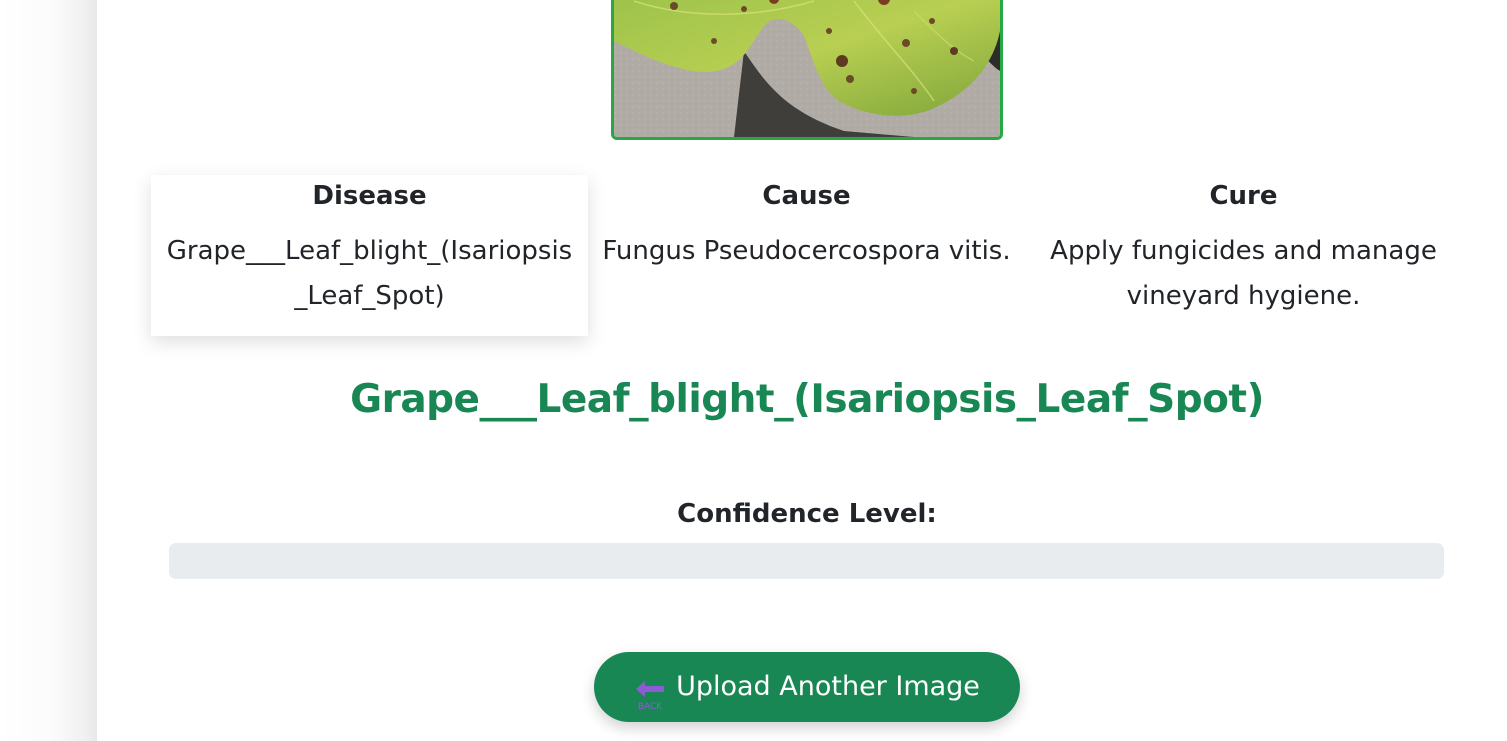 This screenshot has width=1507, height=741. I want to click on cause-card: Cause Fungus Pseudocercospora vitis., so click(806, 255).